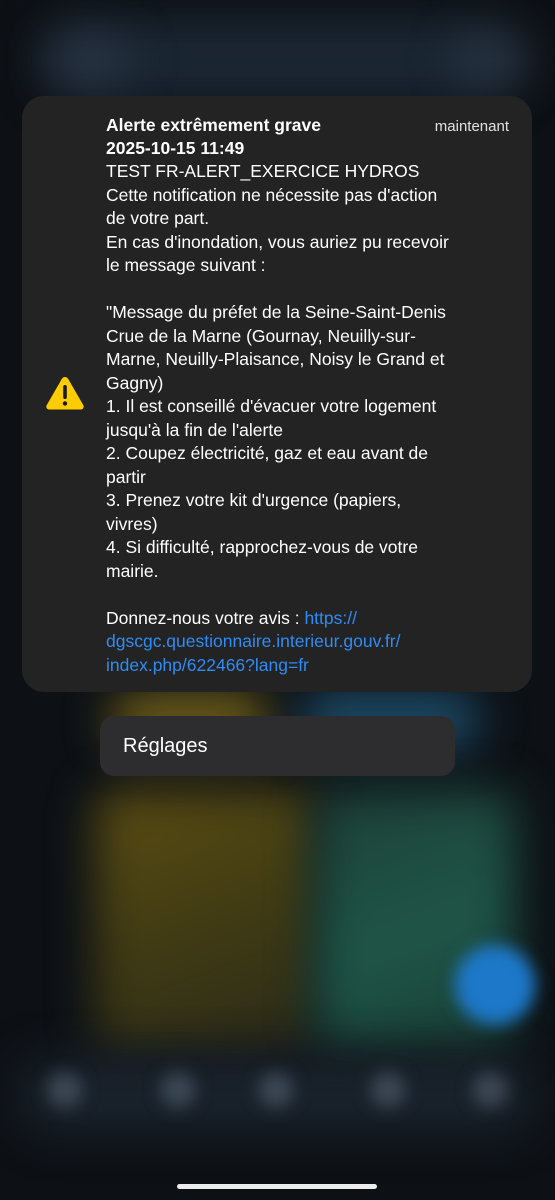  I want to click on message-line: Gagny), so click(135, 382).